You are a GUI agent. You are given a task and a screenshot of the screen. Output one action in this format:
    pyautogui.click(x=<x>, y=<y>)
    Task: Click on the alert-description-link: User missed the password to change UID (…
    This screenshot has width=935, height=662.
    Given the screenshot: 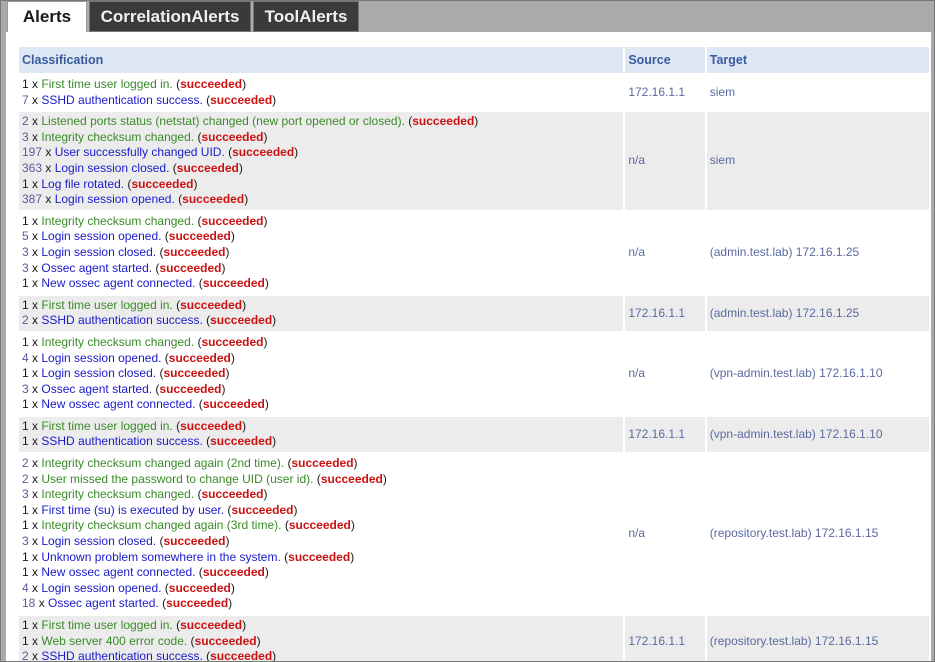 What is the action you would take?
    pyautogui.click(x=177, y=479)
    